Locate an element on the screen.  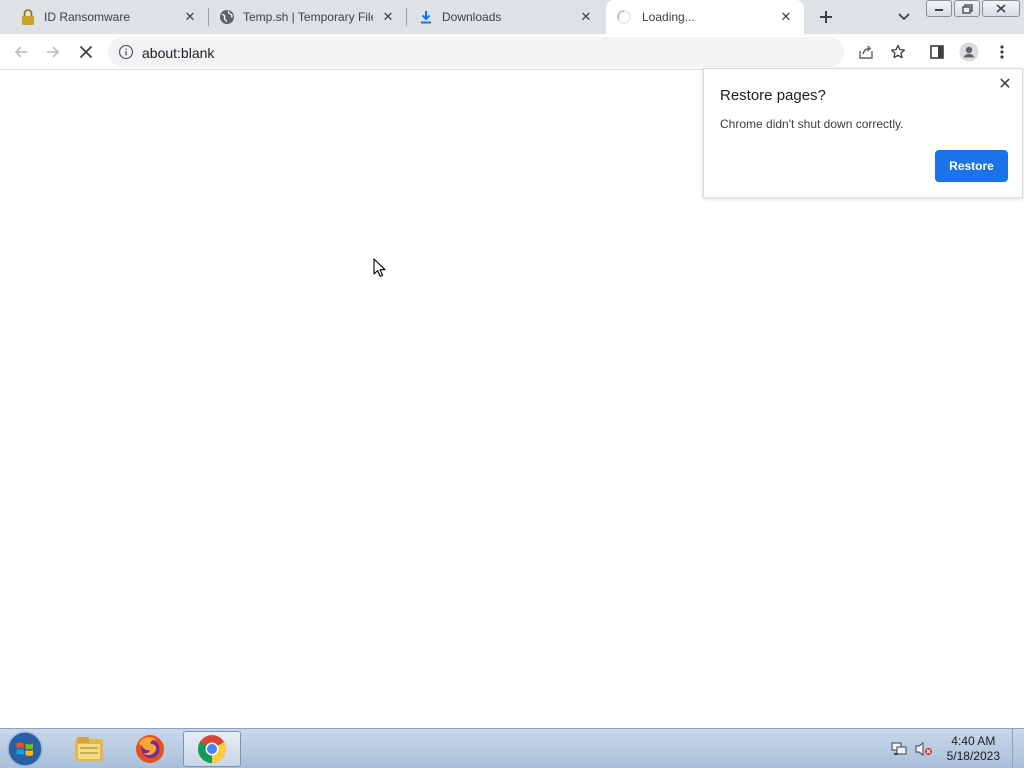
restore-window-button is located at coordinates (967, 8).